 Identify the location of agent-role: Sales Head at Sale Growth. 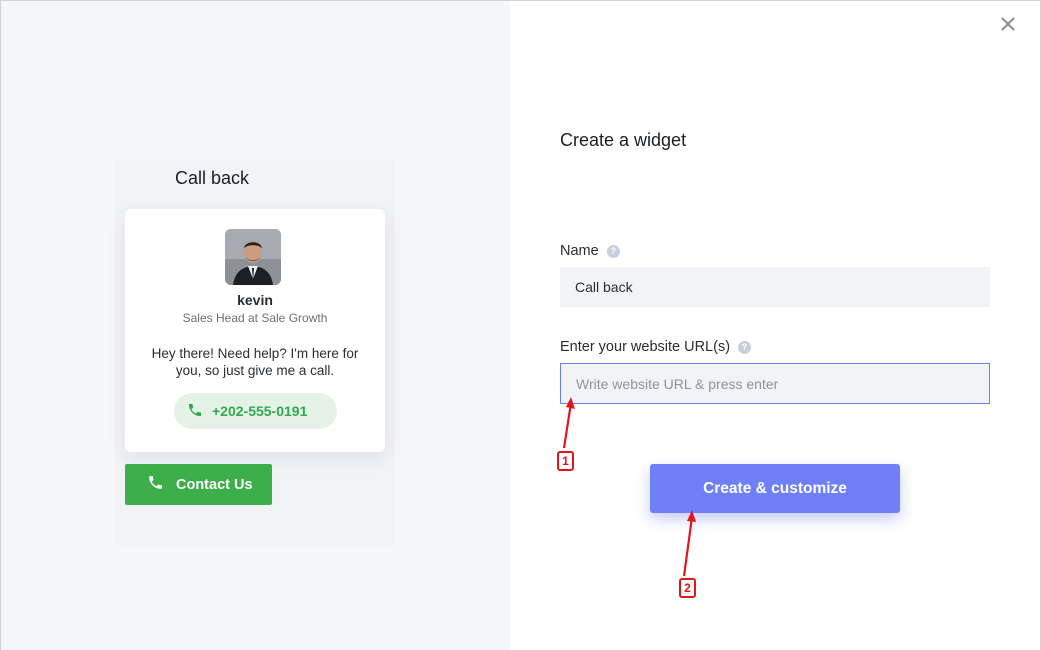
(255, 318).